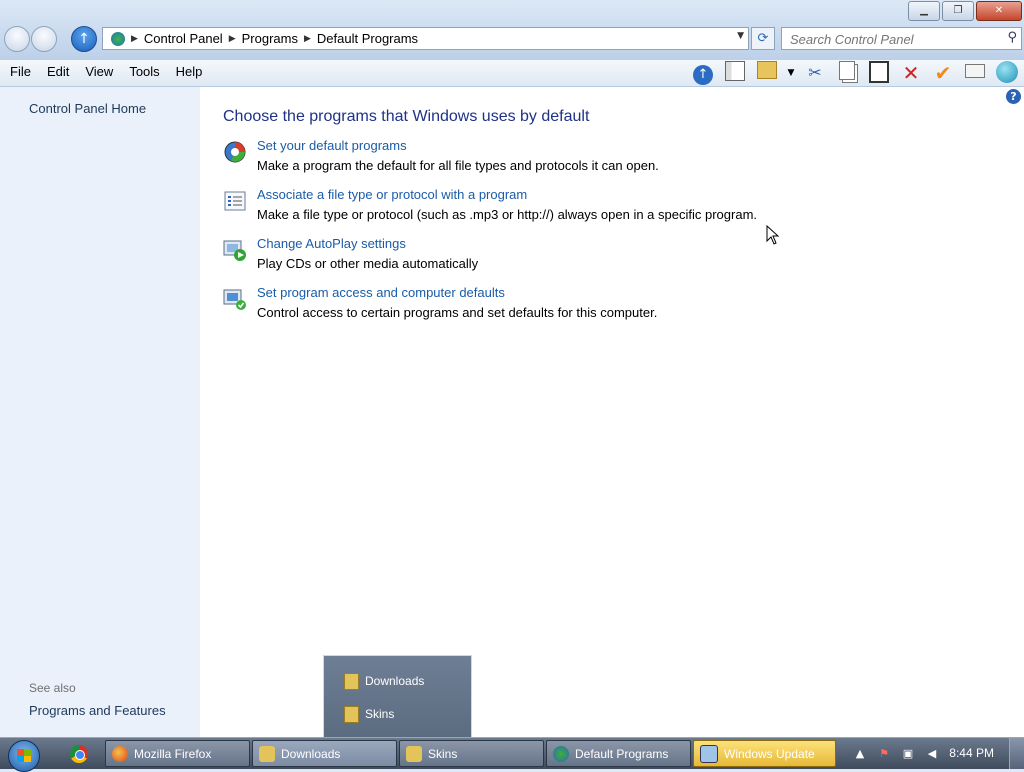 This screenshot has height=772, width=1024. Describe the element at coordinates (44, 39) in the screenshot. I see `forward-button` at that location.